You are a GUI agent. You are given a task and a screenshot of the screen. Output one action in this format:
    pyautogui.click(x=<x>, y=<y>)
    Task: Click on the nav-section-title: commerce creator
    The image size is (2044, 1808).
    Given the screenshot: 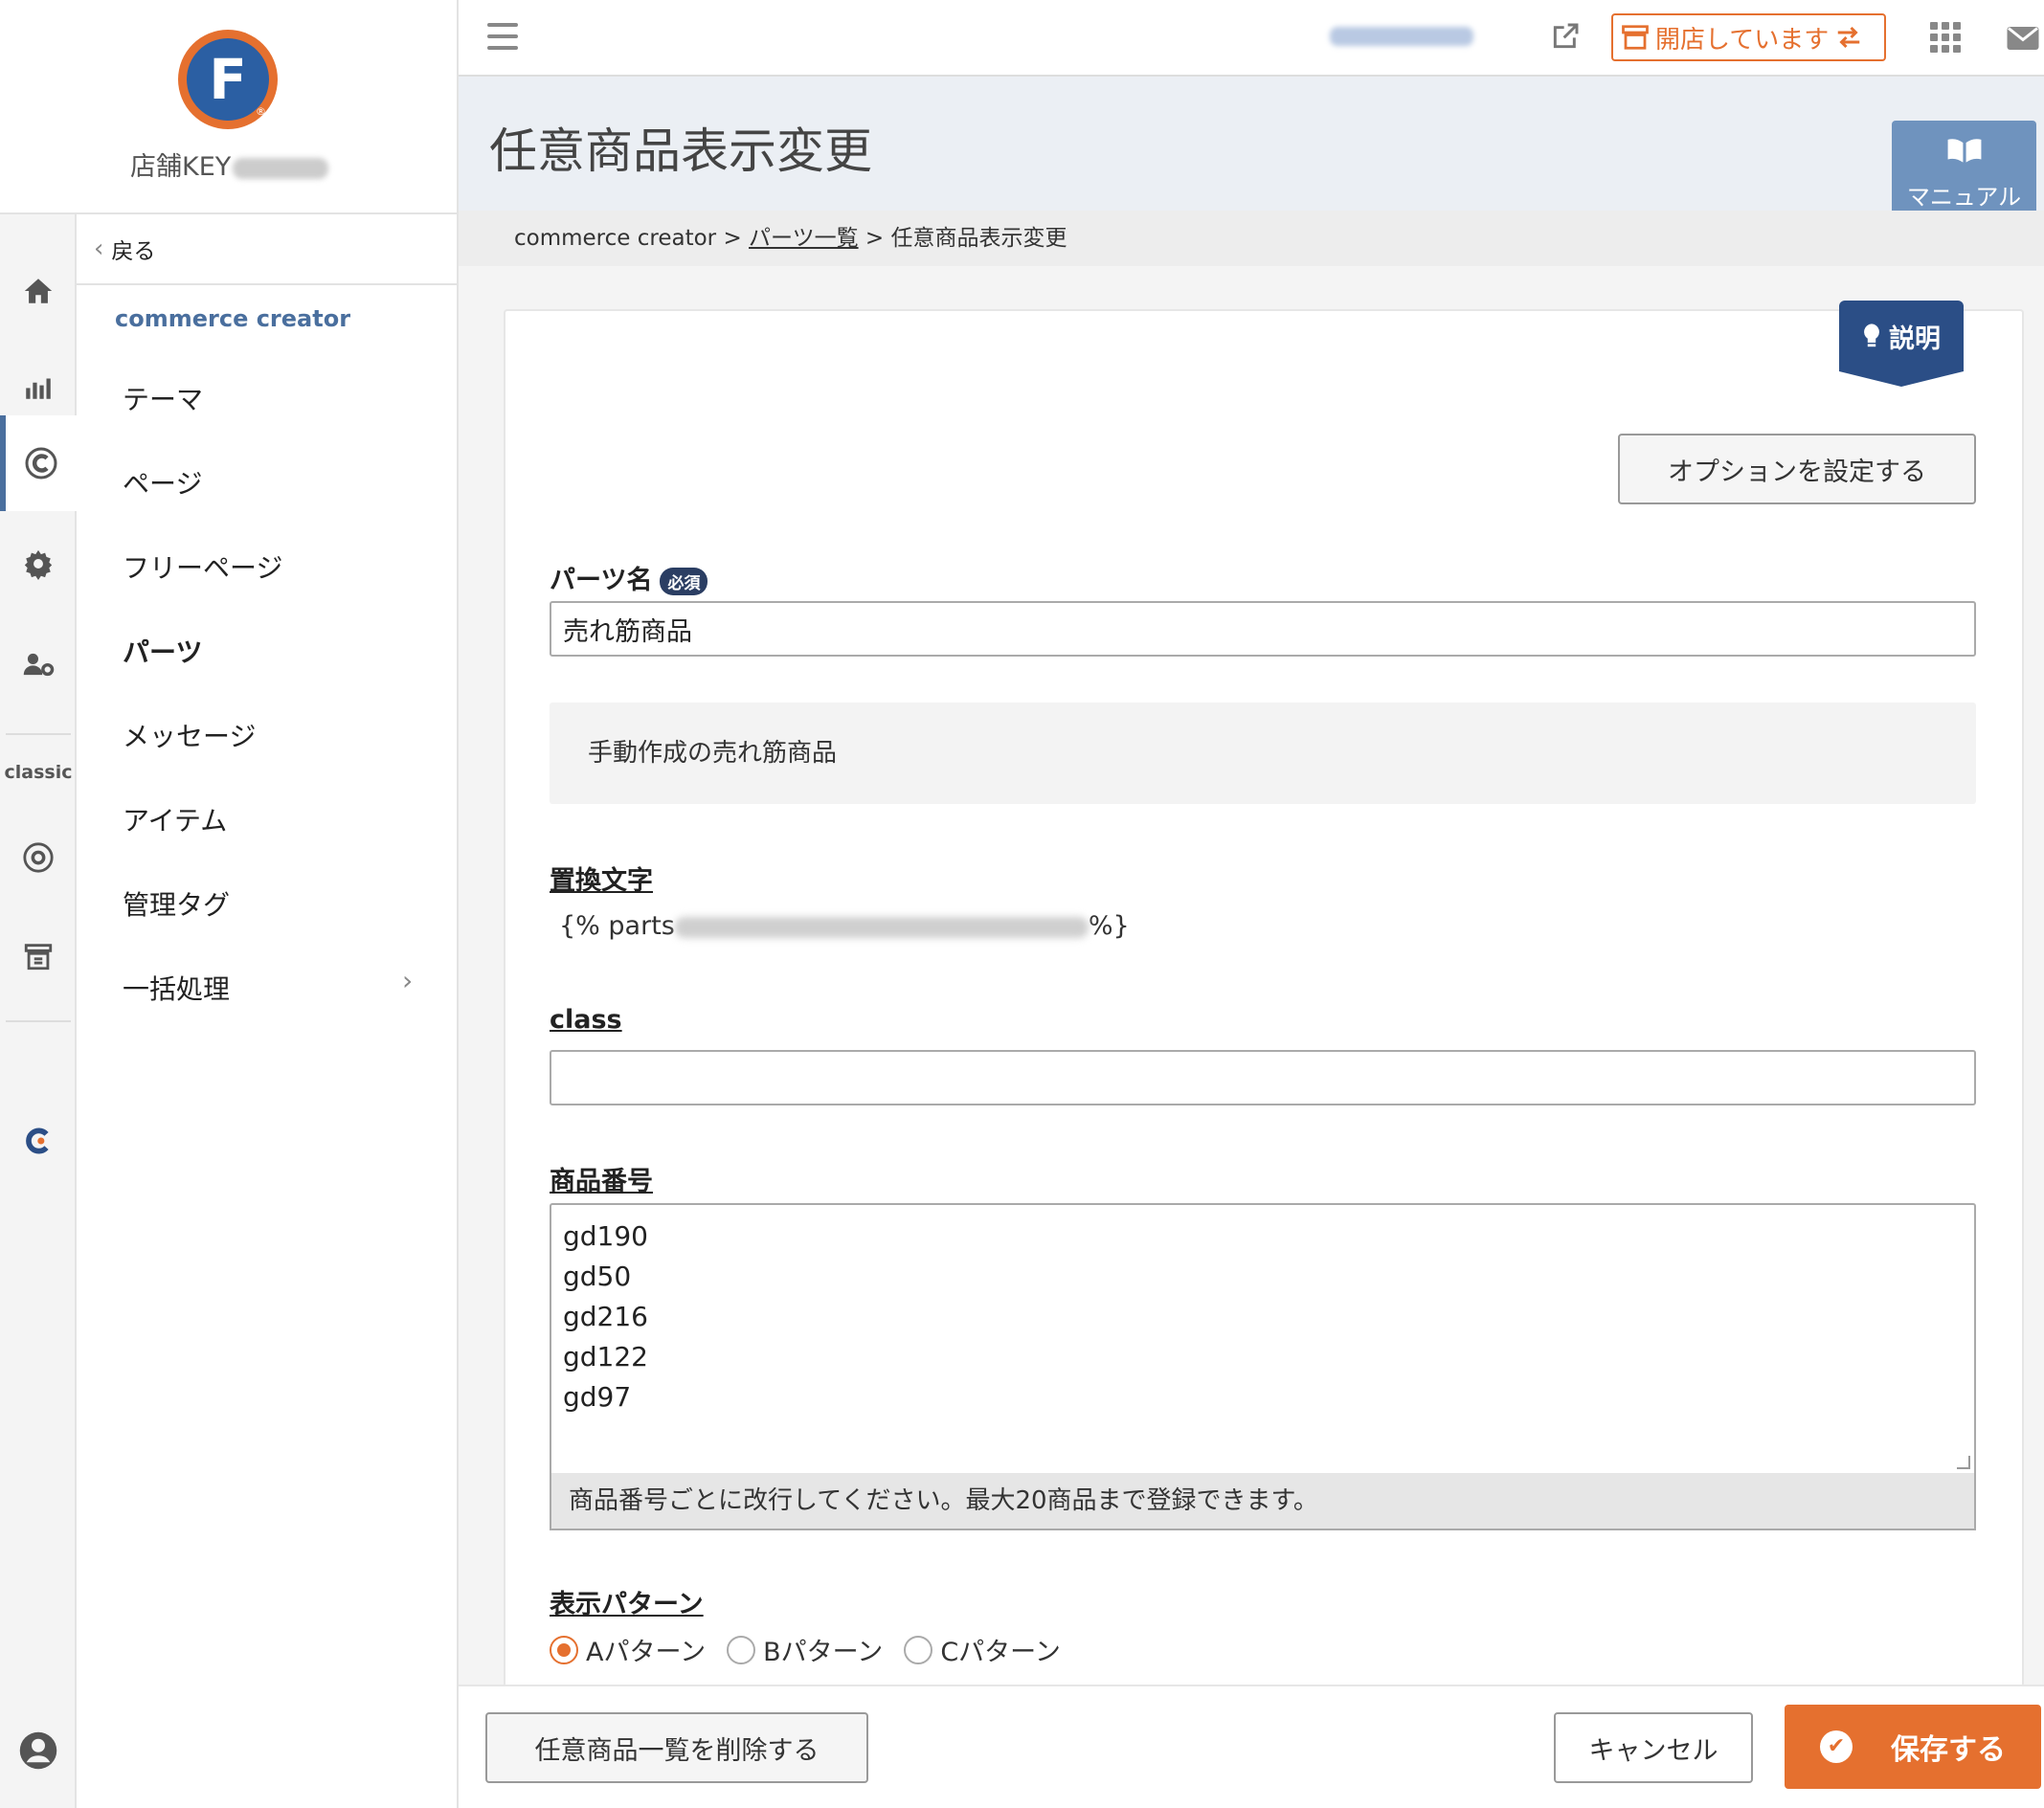 What is the action you would take?
    pyautogui.click(x=233, y=318)
    